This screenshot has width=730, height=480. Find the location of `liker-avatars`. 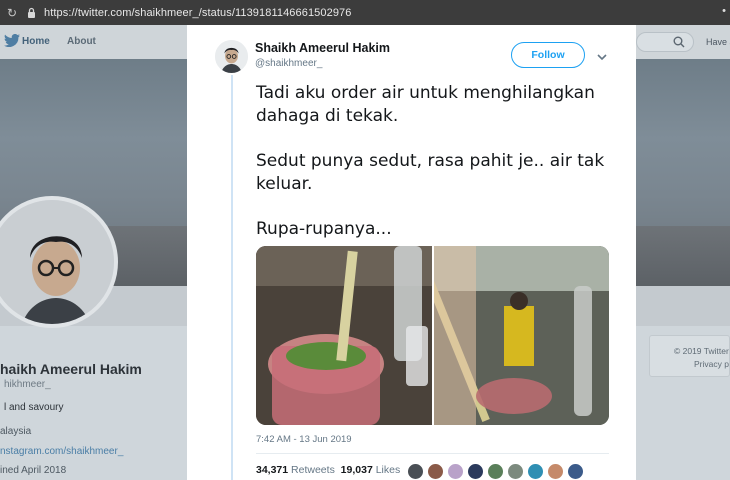

liker-avatars is located at coordinates (495, 471).